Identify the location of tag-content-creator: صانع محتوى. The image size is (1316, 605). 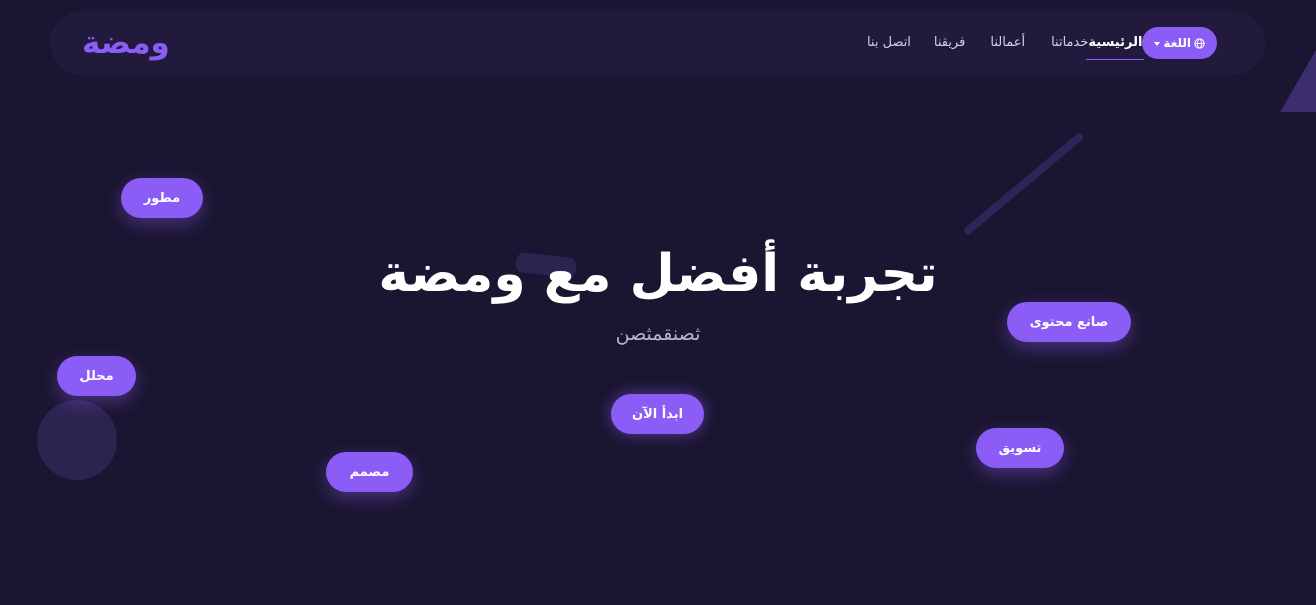
(1069, 322).